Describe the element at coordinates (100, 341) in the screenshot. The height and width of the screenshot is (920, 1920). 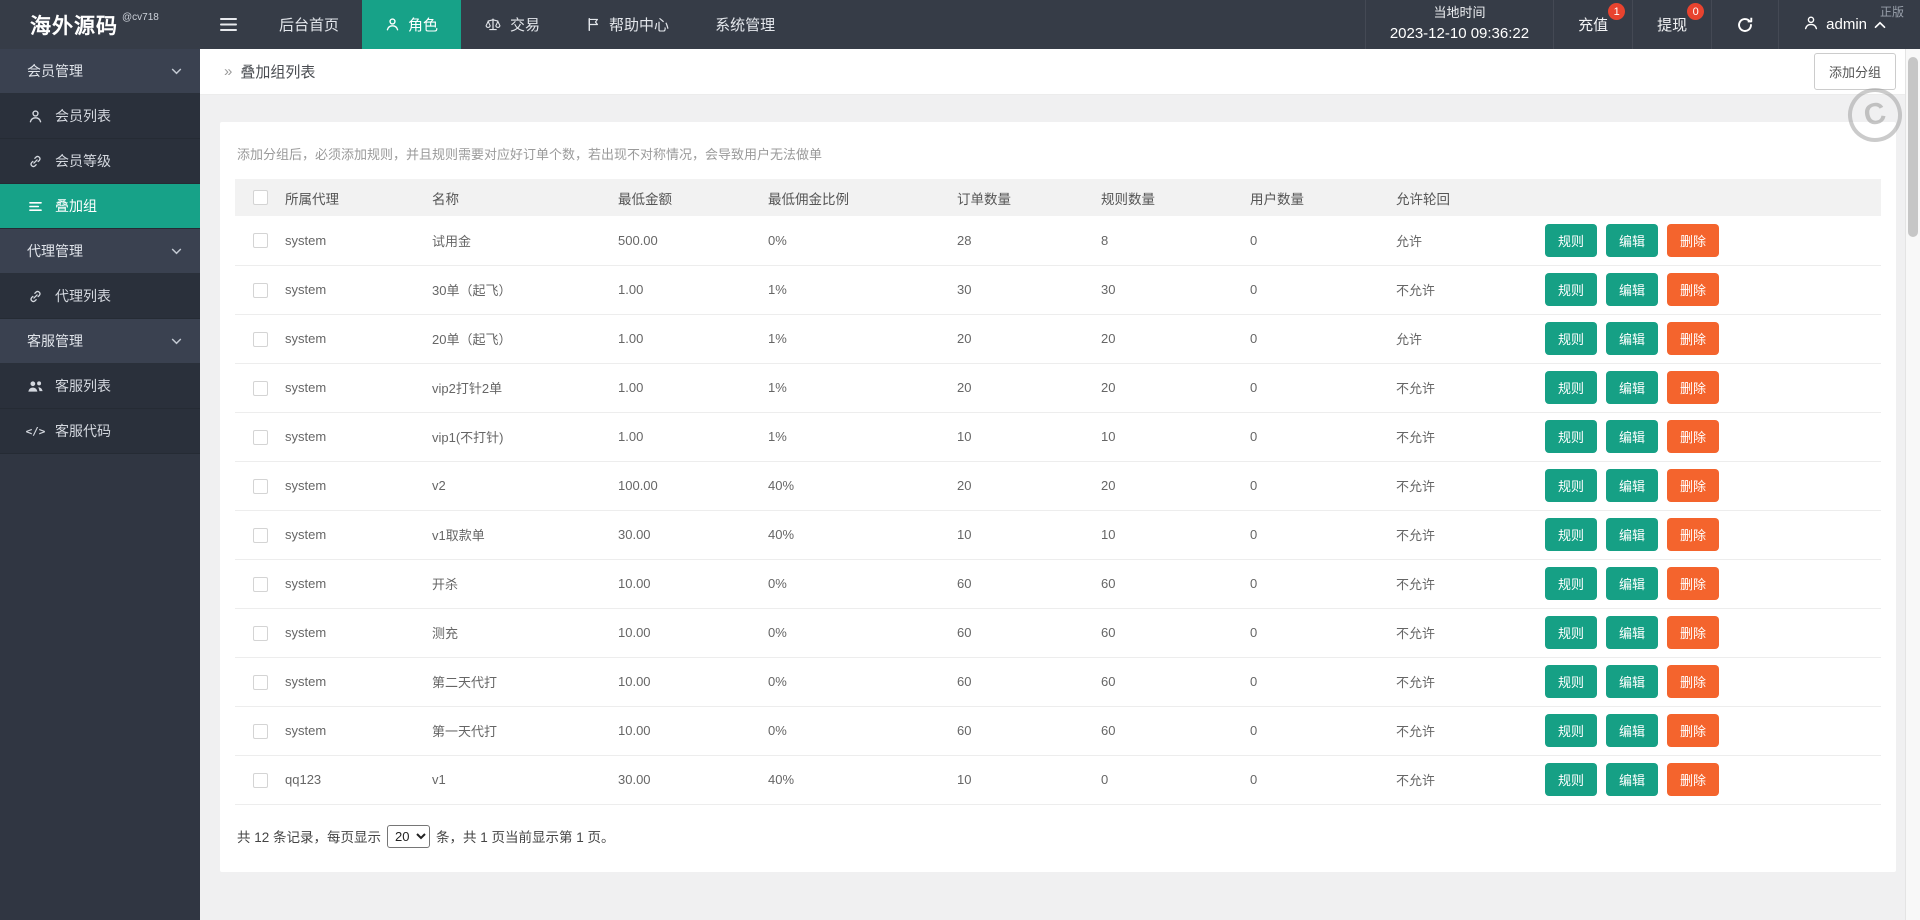
I see `sidebar-group-7: 客服管理` at that location.